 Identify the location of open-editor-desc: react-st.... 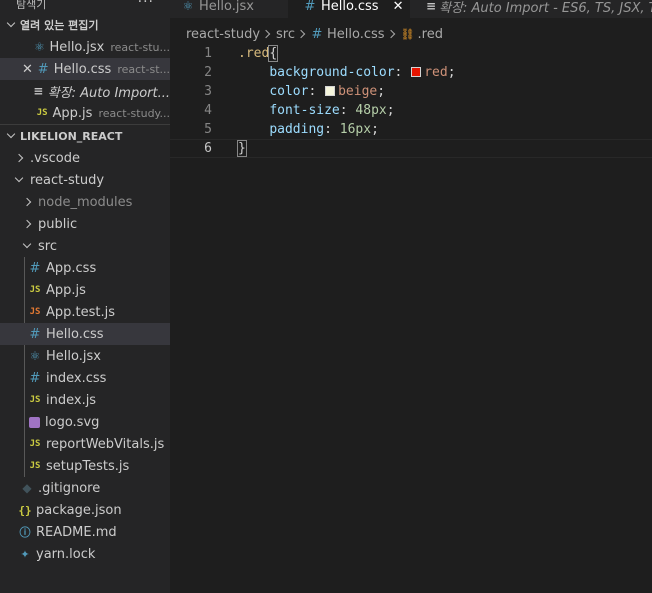
(143, 69).